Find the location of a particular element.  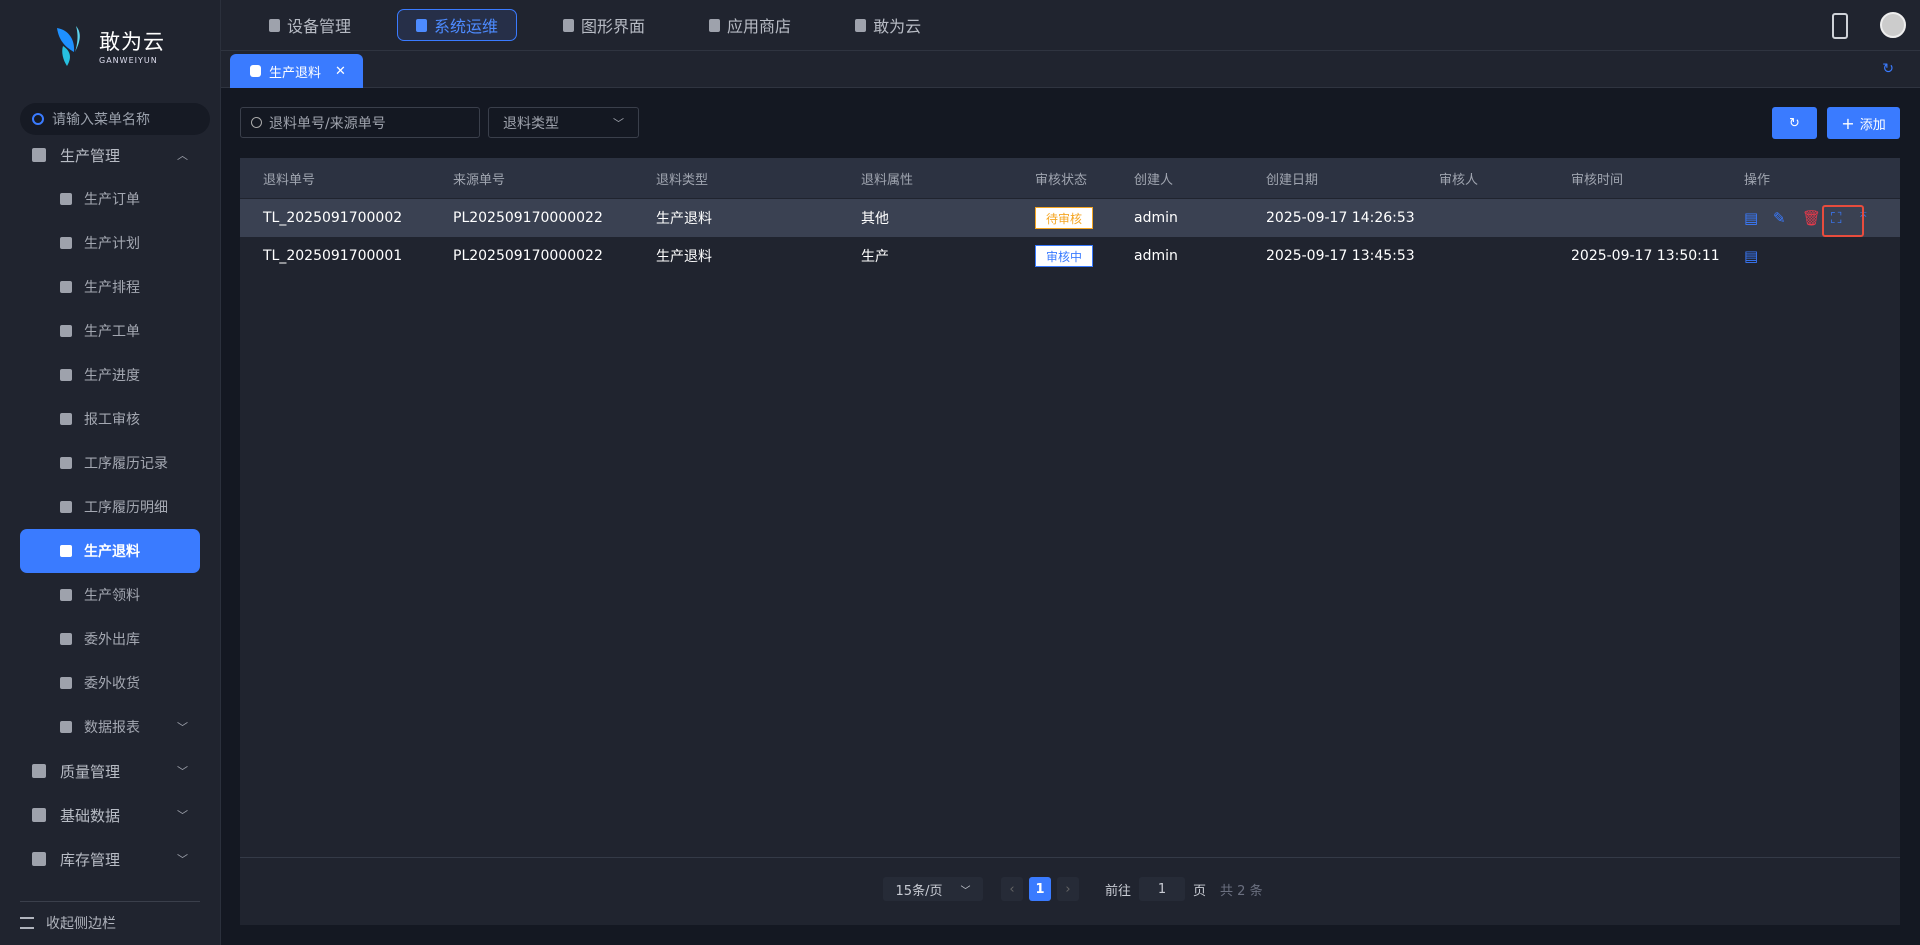

sidebar-item-production-plan: 生产计划 is located at coordinates (110, 243).